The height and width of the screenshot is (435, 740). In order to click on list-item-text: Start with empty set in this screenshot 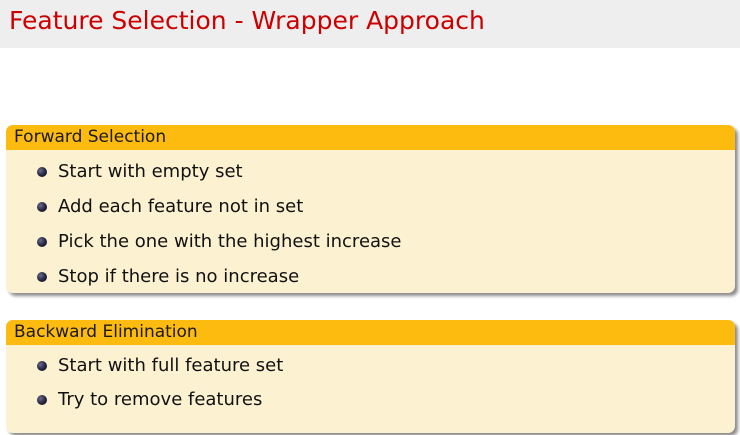, I will do `click(150, 171)`.